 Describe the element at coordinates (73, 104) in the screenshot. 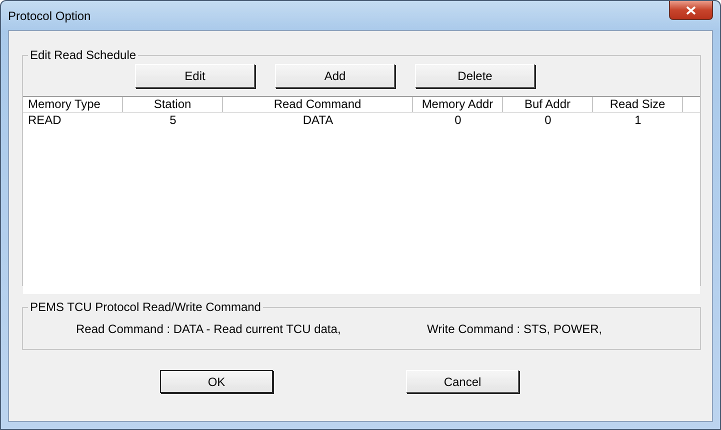

I see `column-header: Memory Type` at that location.